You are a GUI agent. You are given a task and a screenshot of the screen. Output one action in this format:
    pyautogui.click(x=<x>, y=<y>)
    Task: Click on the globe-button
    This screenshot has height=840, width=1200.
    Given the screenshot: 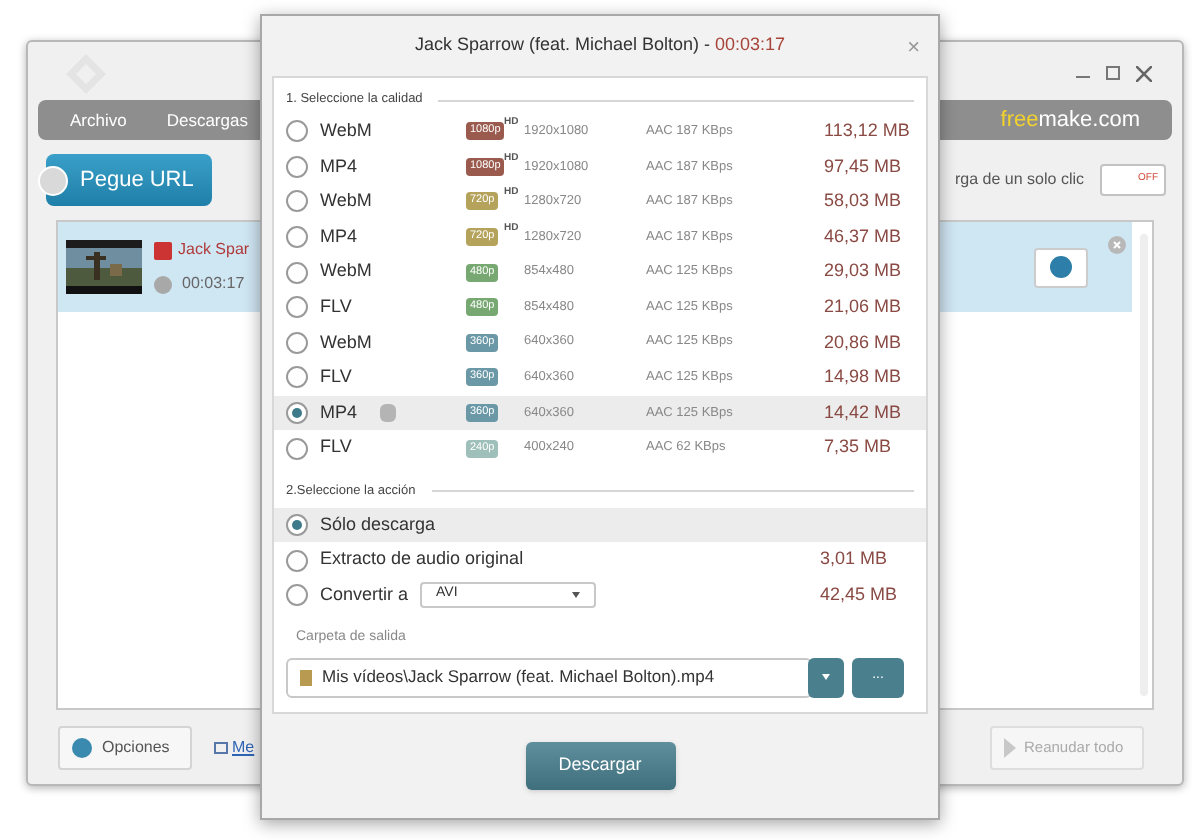 What is the action you would take?
    pyautogui.click(x=1061, y=267)
    